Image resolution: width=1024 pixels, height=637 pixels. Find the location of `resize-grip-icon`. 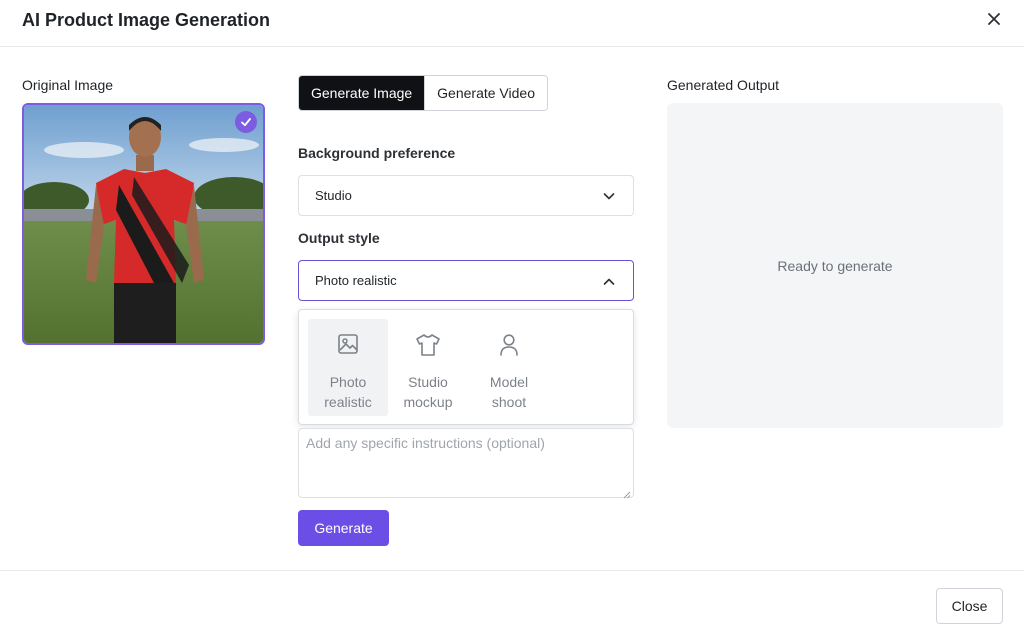

resize-grip-icon is located at coordinates (626, 495).